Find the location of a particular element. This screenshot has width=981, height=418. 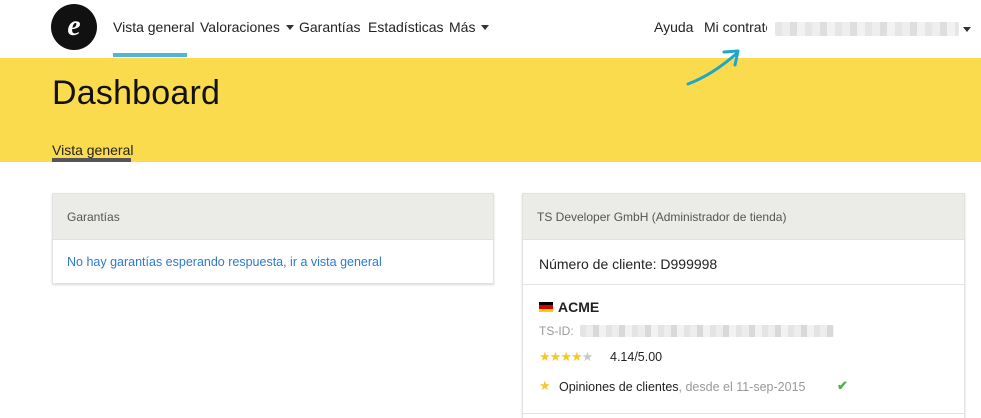

nav-item-valoraciones: Valoraciones is located at coordinates (247, 27).